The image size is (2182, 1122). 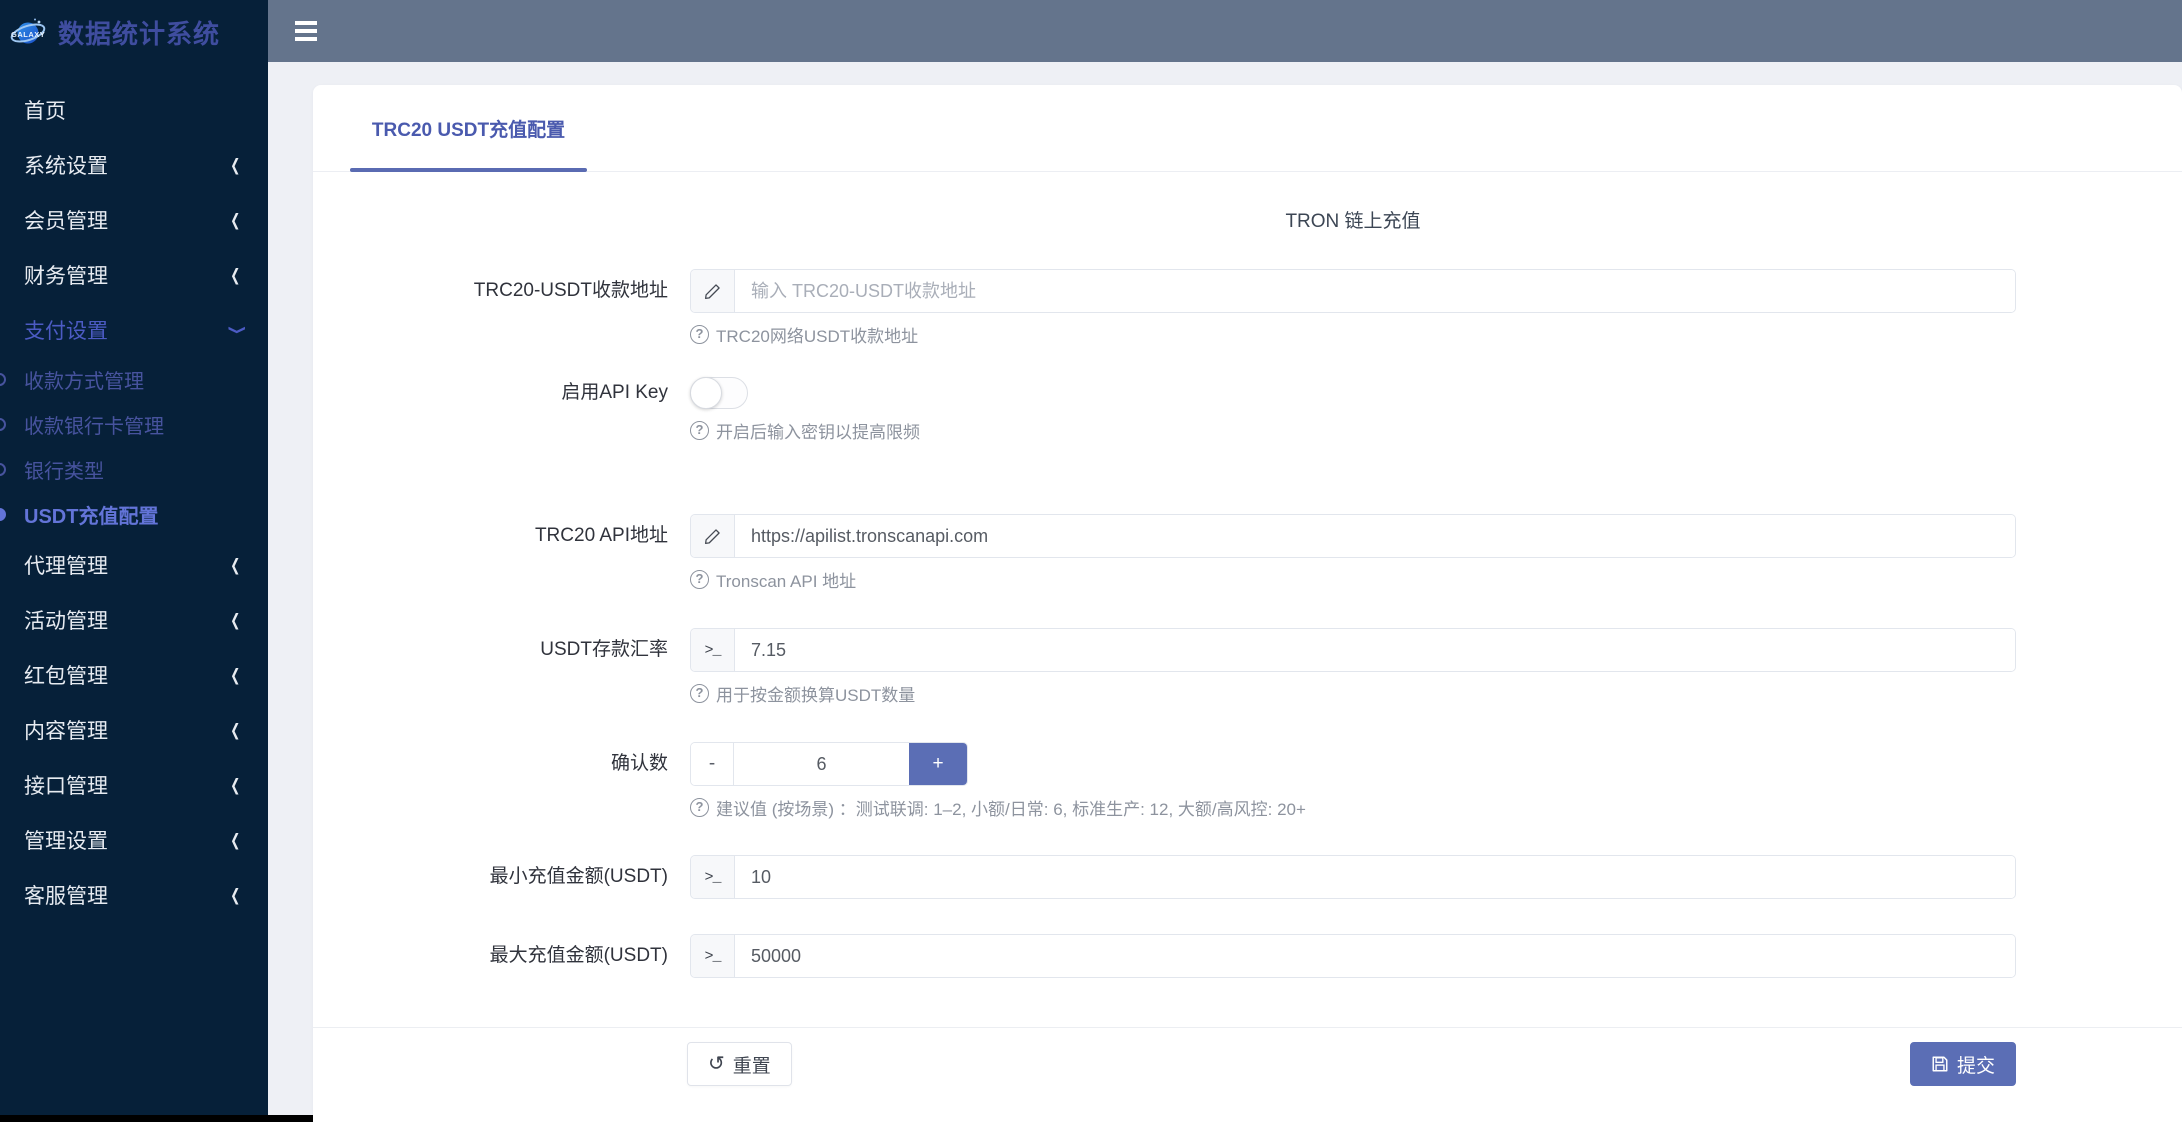 I want to click on usdt-address-input, so click(x=1375, y=291).